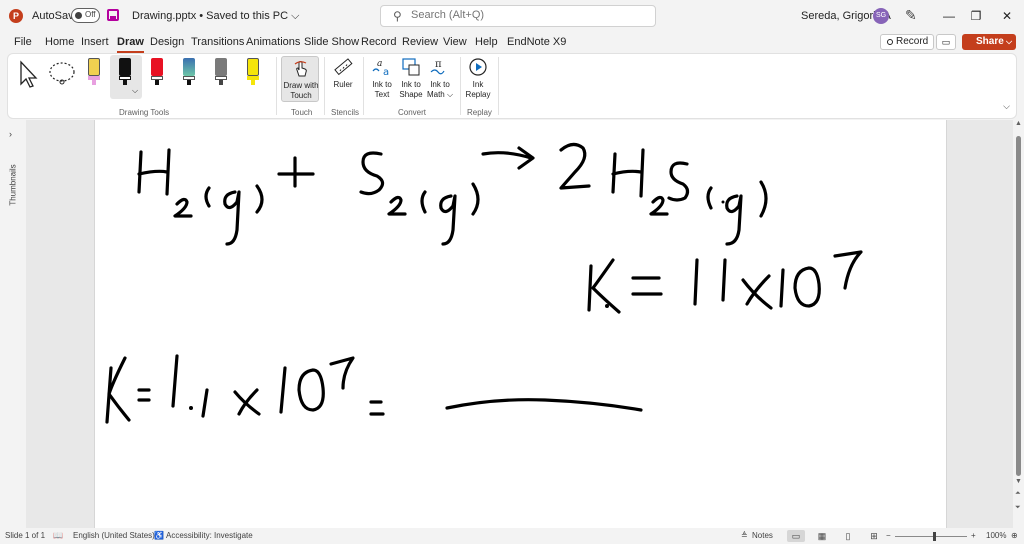 The width and height of the screenshot is (1024, 544). What do you see at coordinates (300, 68) in the screenshot?
I see `touch-hand-icon` at bounding box center [300, 68].